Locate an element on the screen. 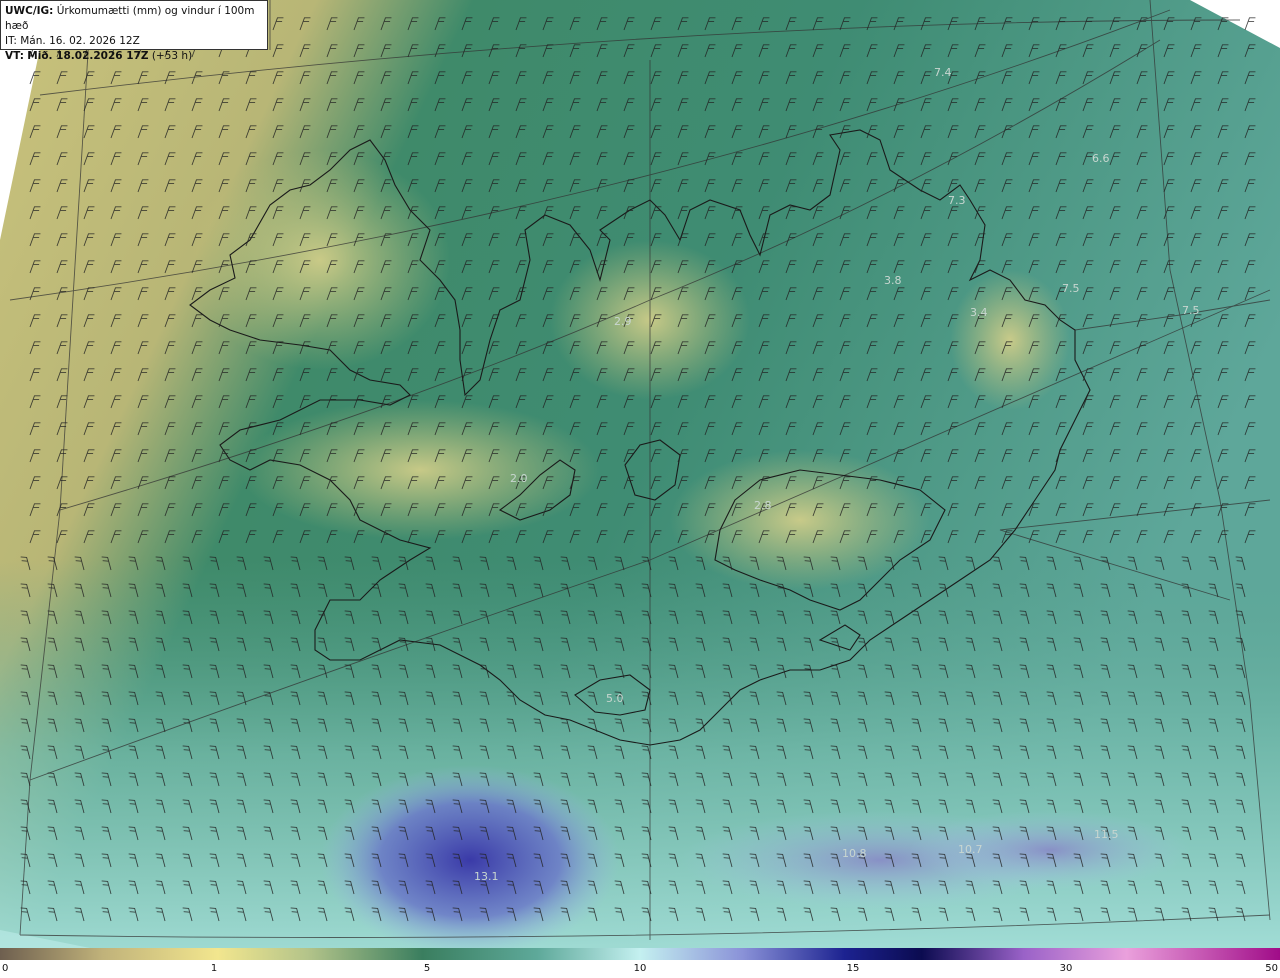  value-label: 7.3 is located at coordinates (957, 200).